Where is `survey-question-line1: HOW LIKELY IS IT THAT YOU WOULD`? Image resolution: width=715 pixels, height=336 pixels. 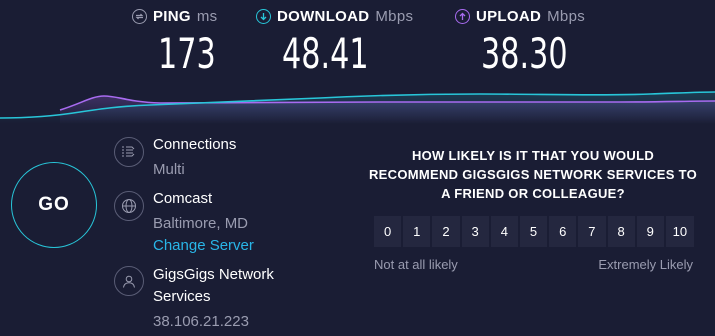
survey-question-line1: HOW LIKELY IS IT THAT YOU WOULD is located at coordinates (533, 155).